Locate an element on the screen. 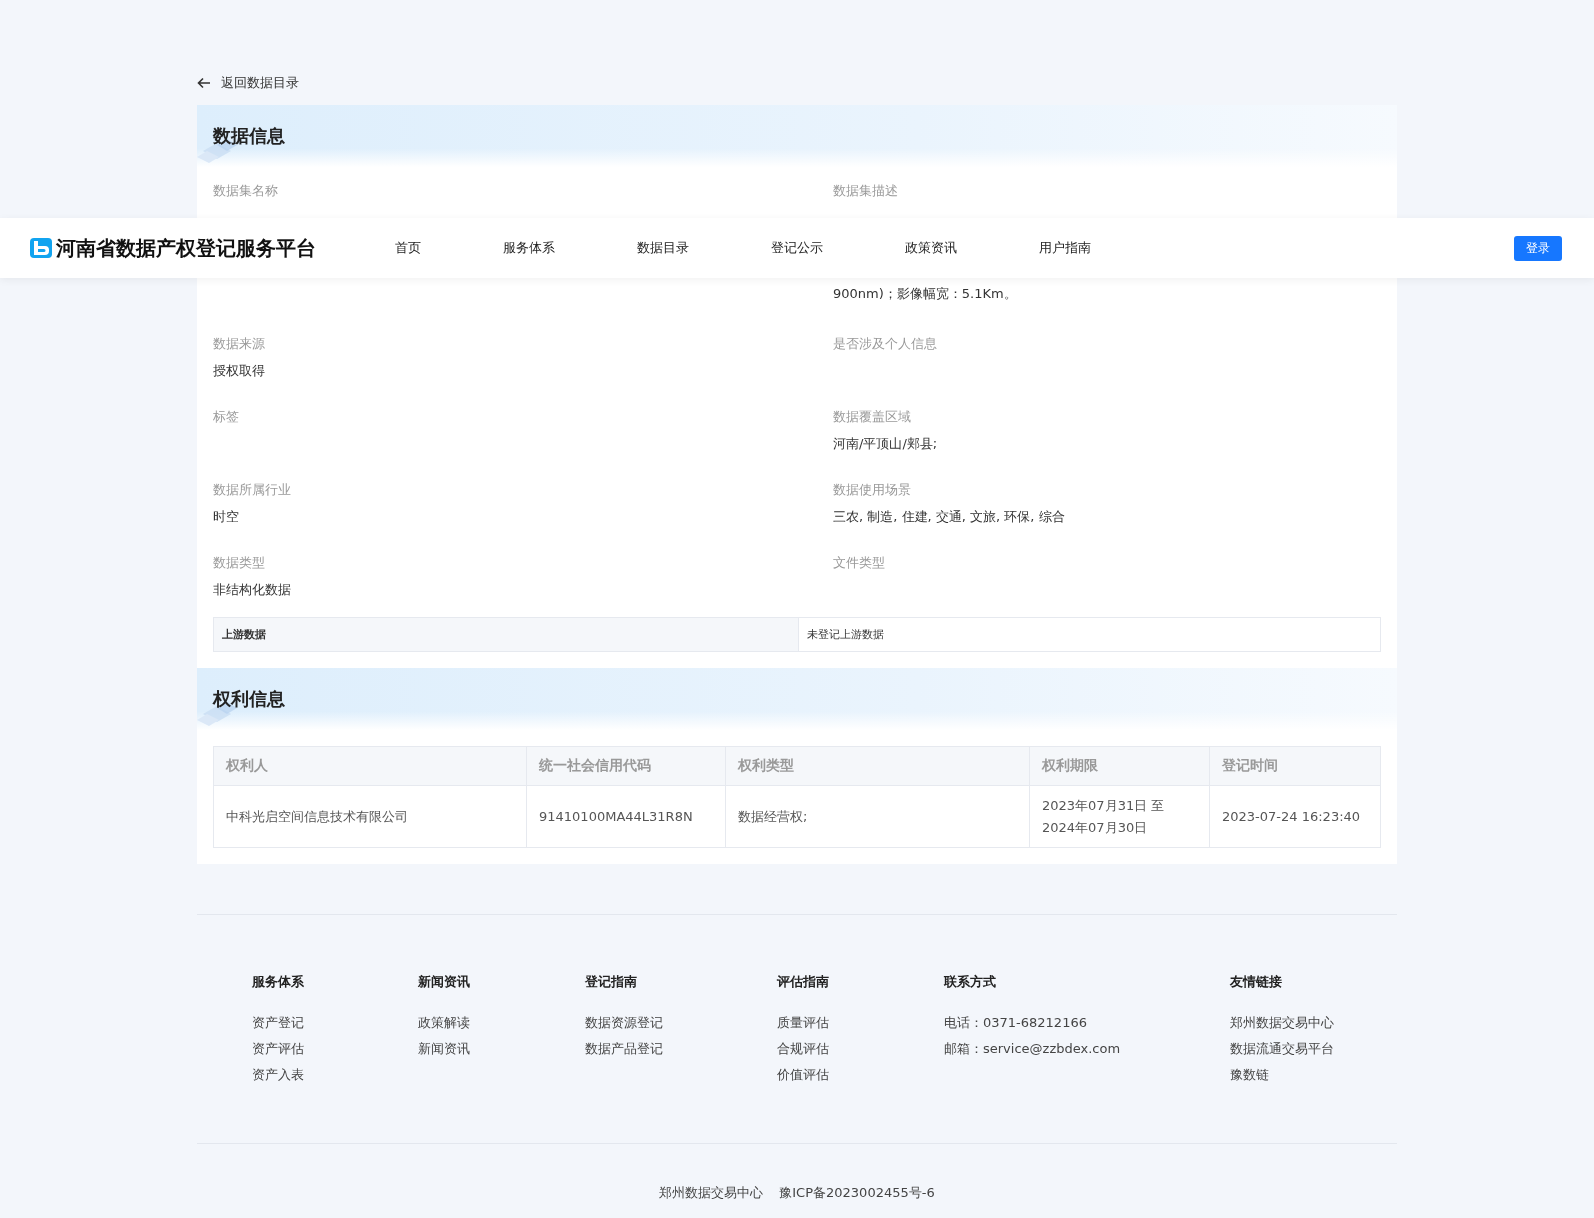 This screenshot has width=1594, height=1218. footer-link: 合规评估 is located at coordinates (803, 1049).